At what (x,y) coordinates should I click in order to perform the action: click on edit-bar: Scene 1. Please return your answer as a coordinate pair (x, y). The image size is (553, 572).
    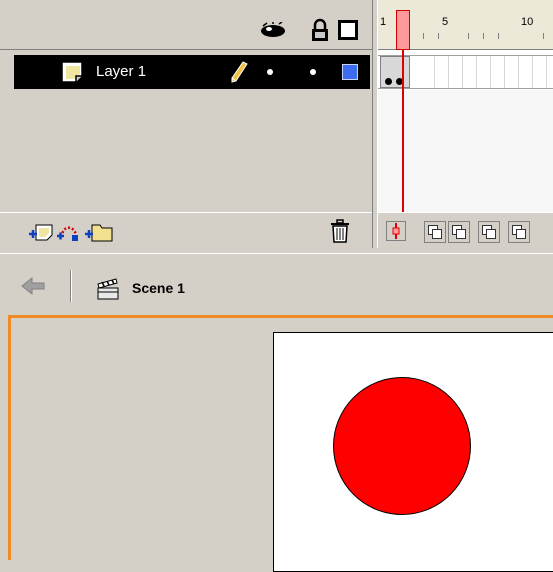
    Looking at the image, I should click on (276, 283).